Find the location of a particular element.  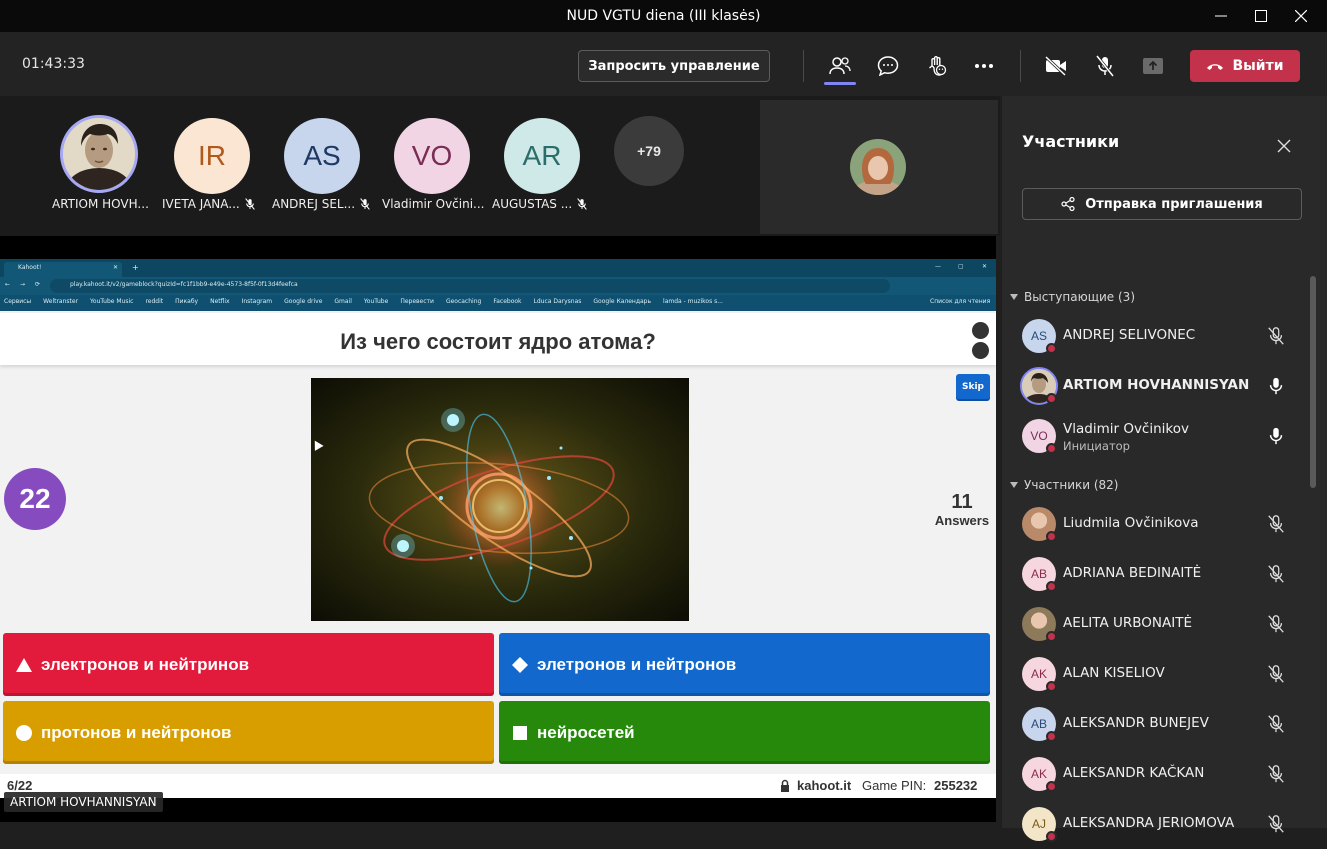

participant-row: AELITA URBONAITĖ is located at coordinates (1154, 624).